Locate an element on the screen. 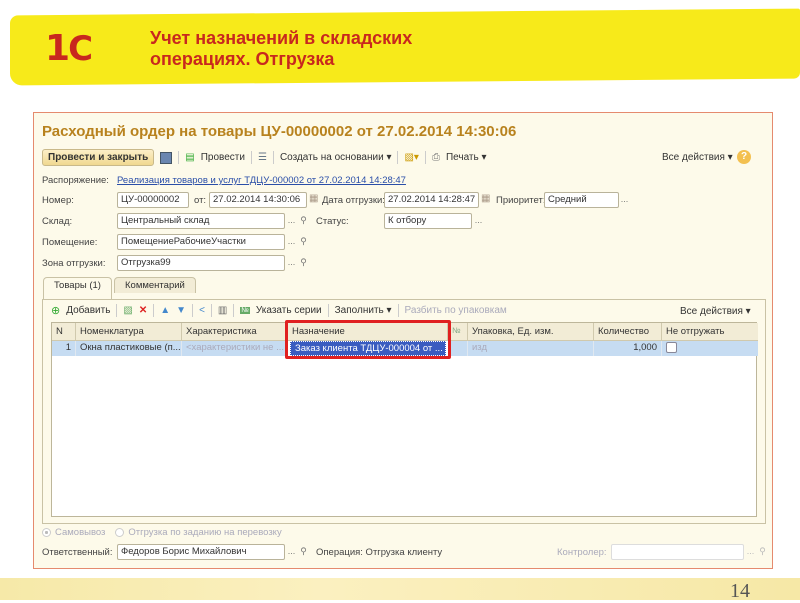  order-label: Распоряжение: is located at coordinates (75, 180).